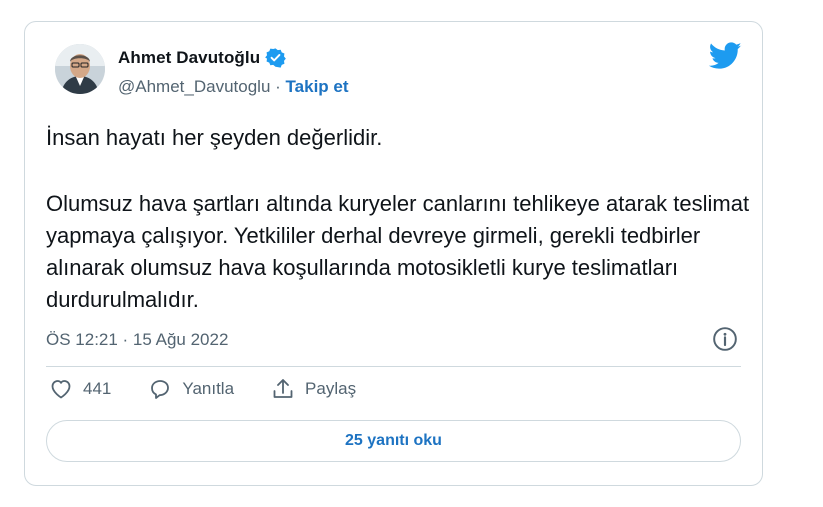  Describe the element at coordinates (317, 86) in the screenshot. I see `follow-link: Takip et` at that location.